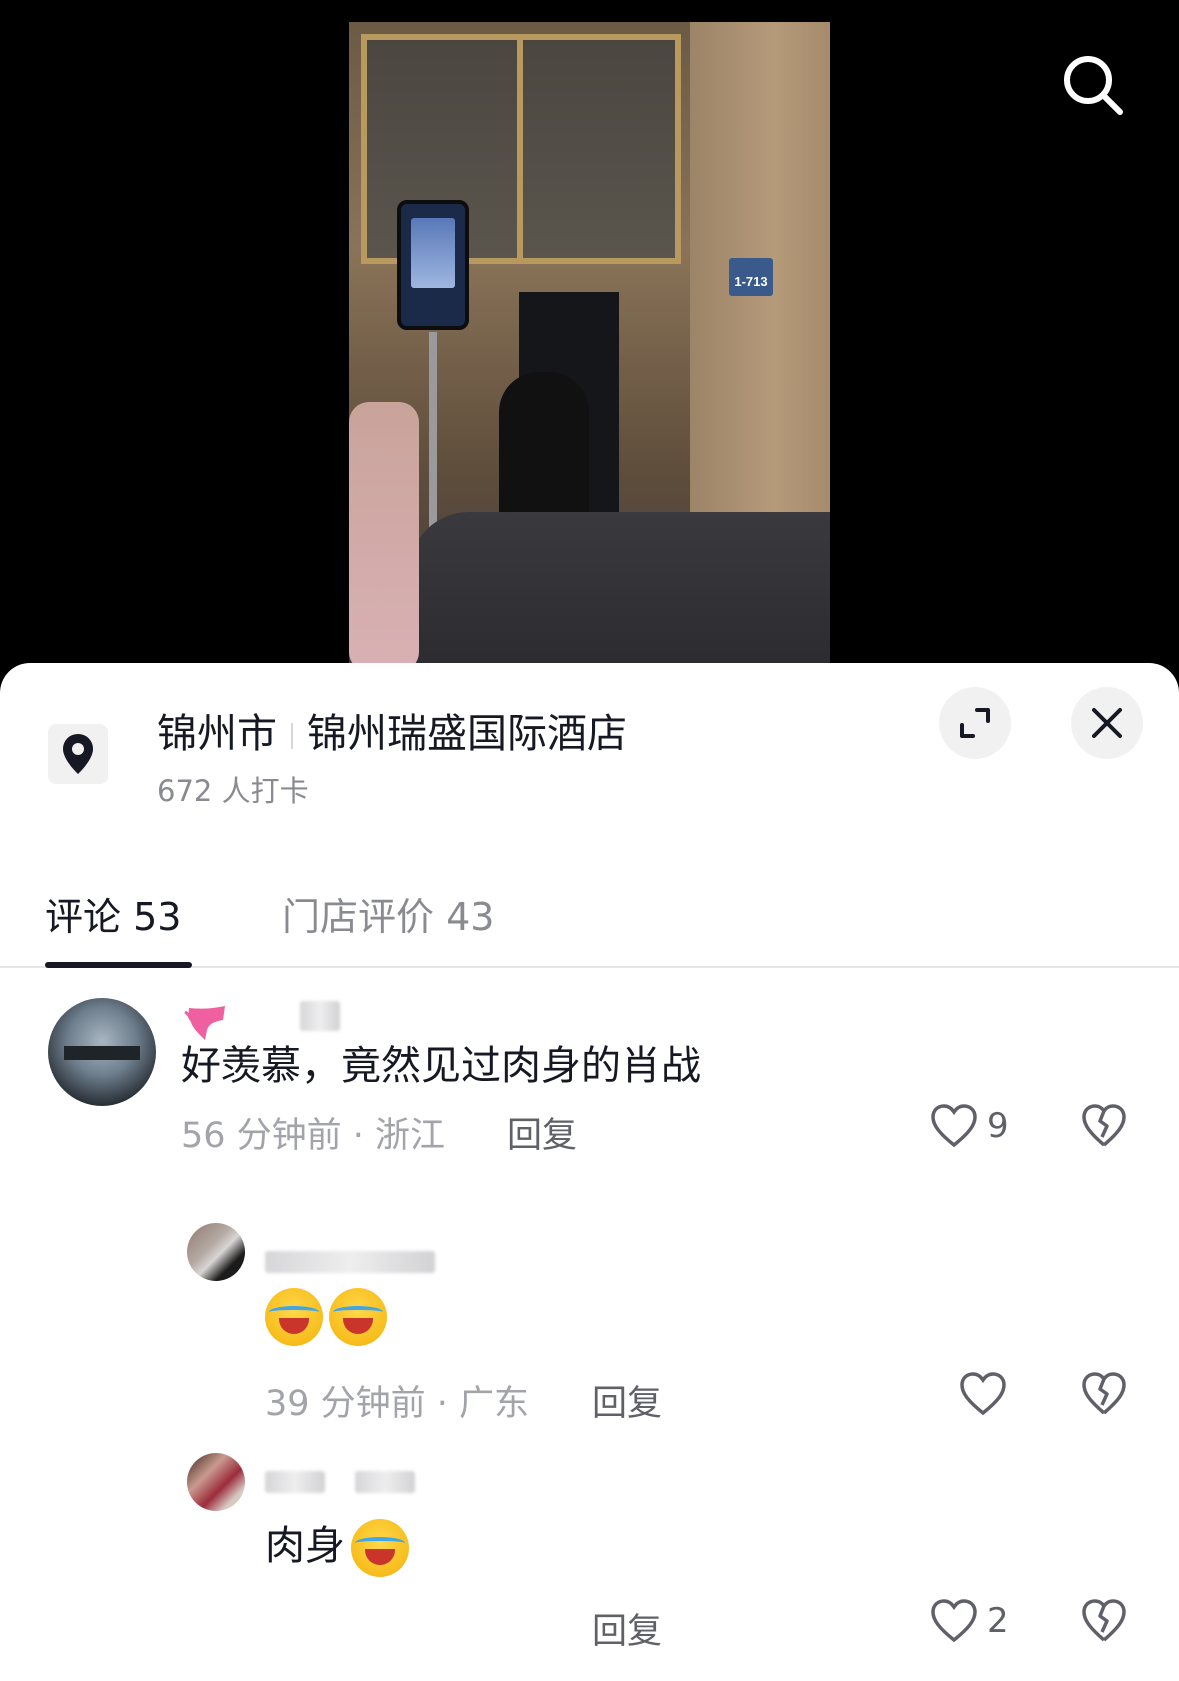 This screenshot has width=1179, height=1681. What do you see at coordinates (384, 535) in the screenshot?
I see `video-scene-hand` at bounding box center [384, 535].